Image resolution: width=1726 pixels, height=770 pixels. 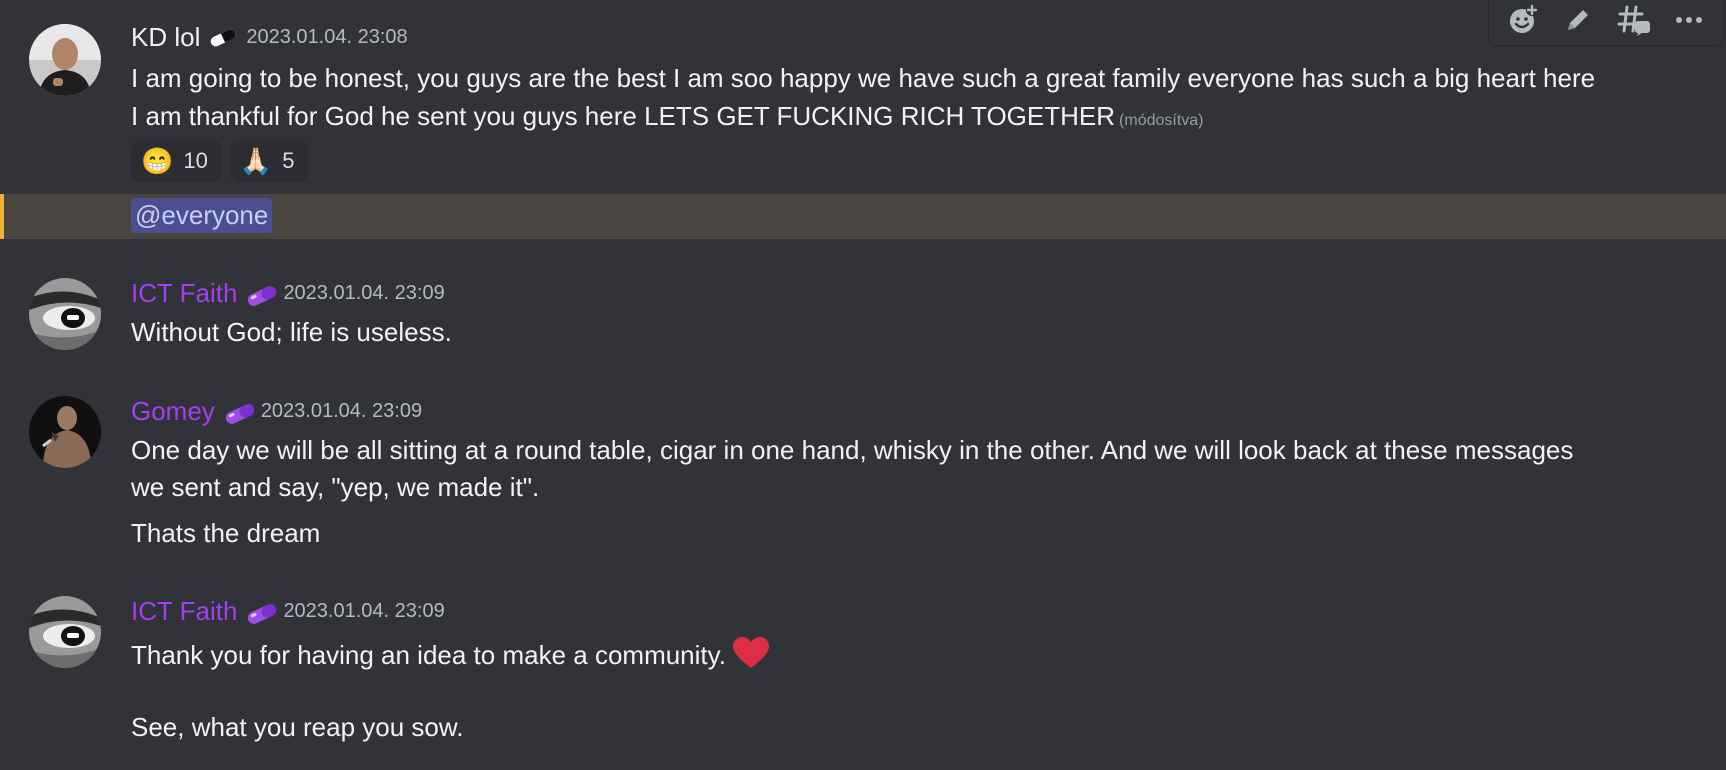 I want to click on message-text-line: Without God; life is useless., so click(x=291, y=332).